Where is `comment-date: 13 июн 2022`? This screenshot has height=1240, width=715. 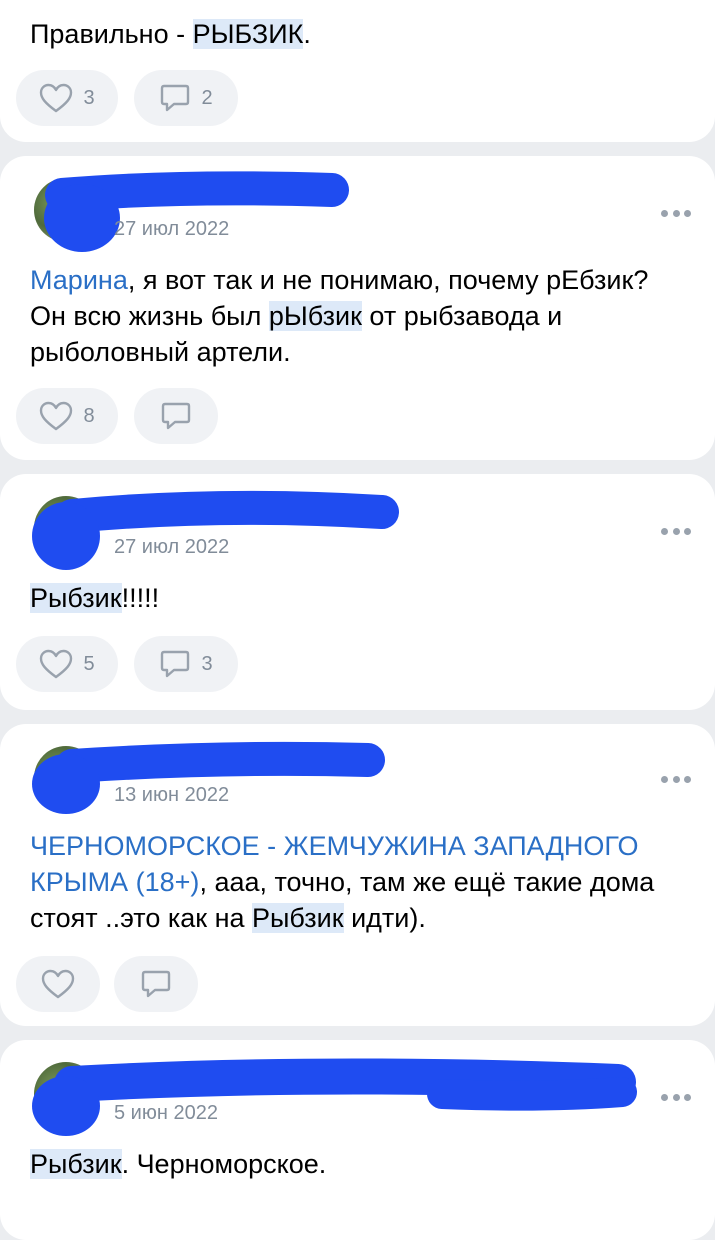 comment-date: 13 июн 2022 is located at coordinates (172, 795).